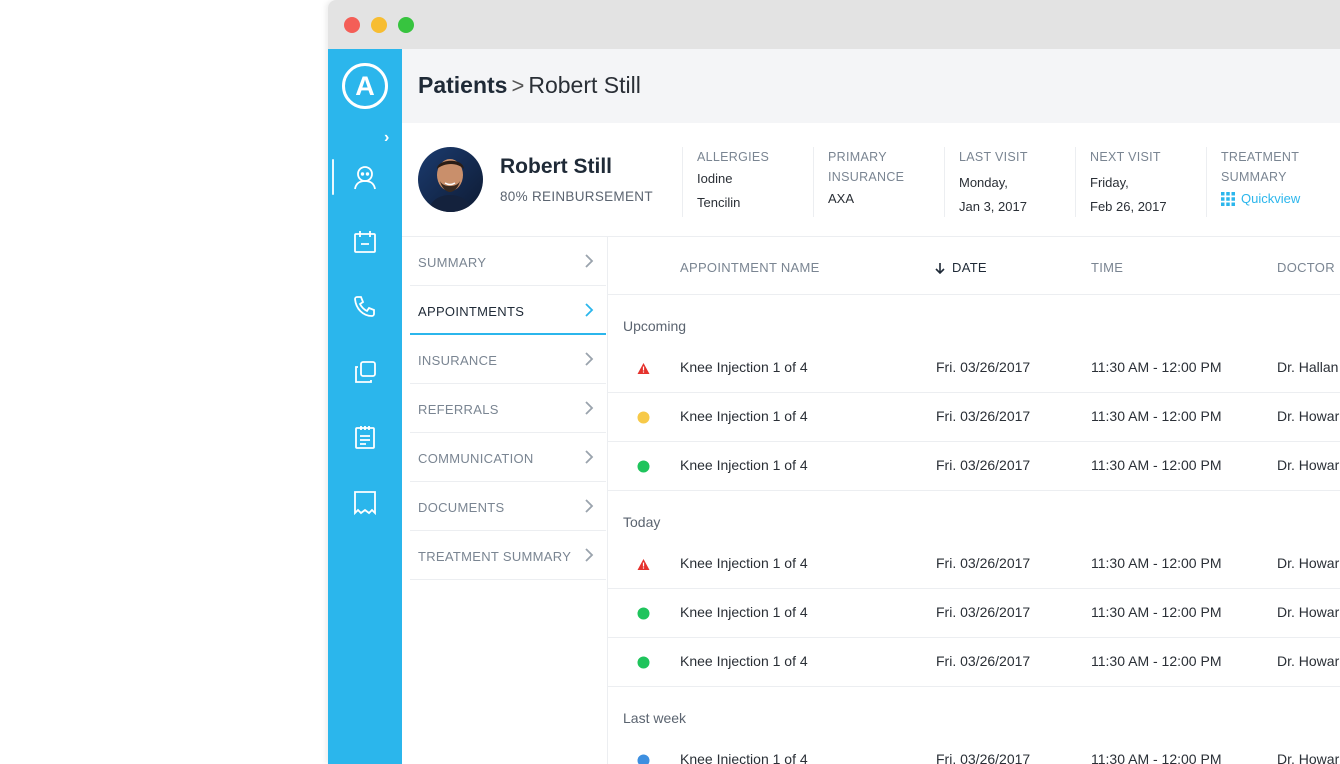 This screenshot has width=1340, height=764. Describe the element at coordinates (834, 24) in the screenshot. I see `window-titlebar` at that location.